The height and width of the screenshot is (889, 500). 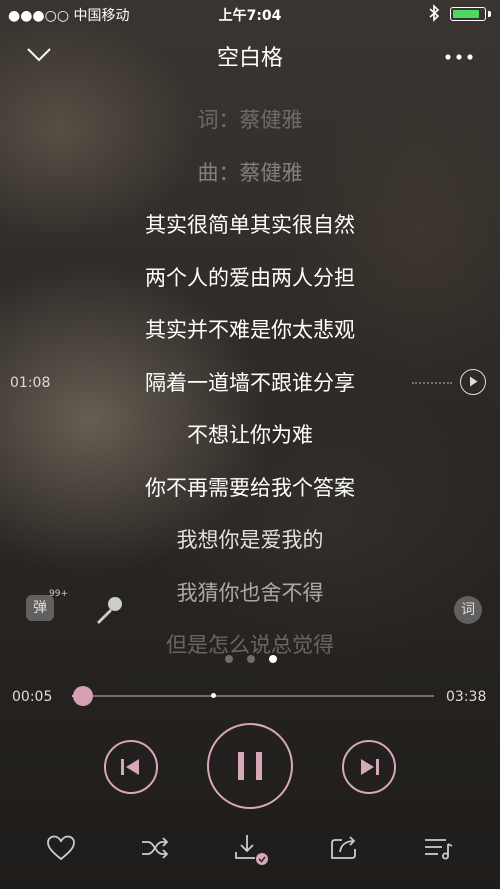 I want to click on total-duration: 03:38, so click(x=466, y=697).